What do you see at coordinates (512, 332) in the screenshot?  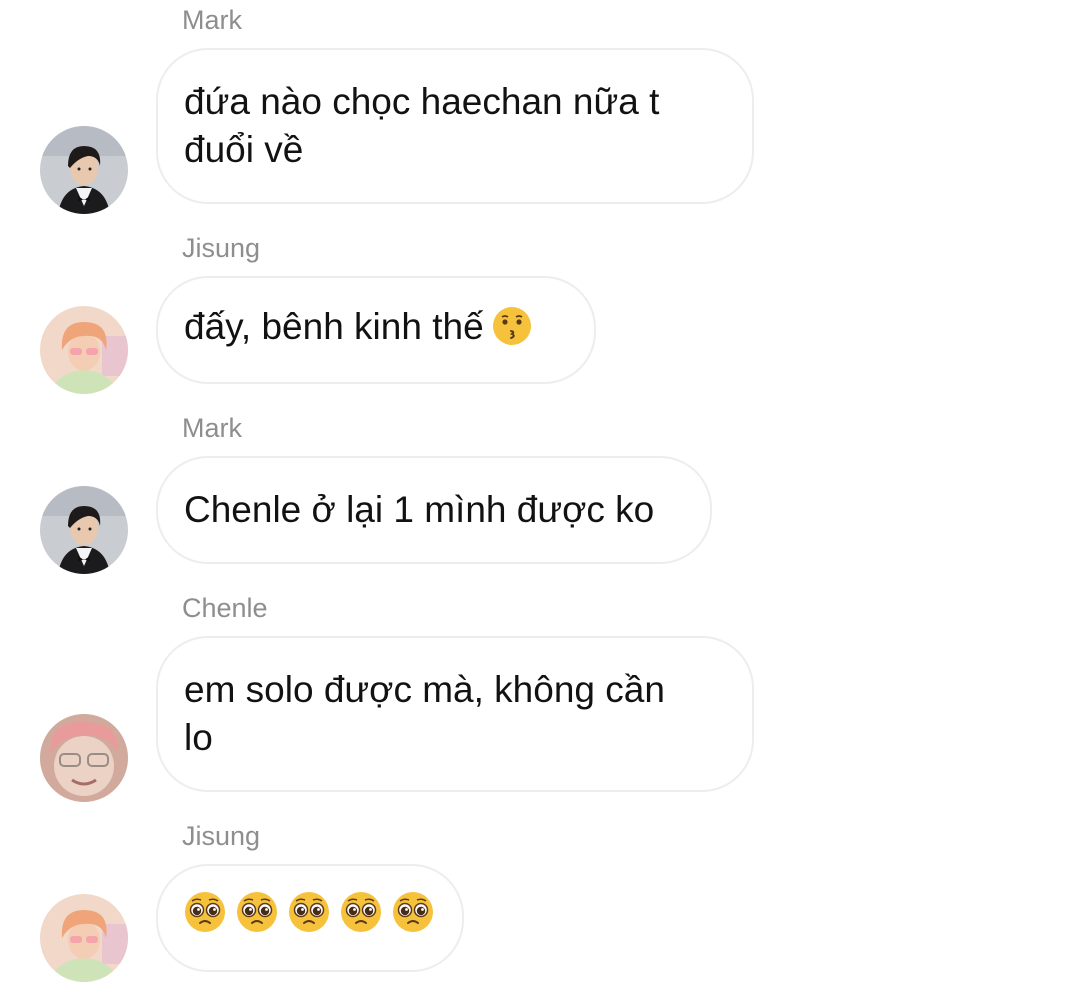 I see `kissing-face-emoji-icon` at bounding box center [512, 332].